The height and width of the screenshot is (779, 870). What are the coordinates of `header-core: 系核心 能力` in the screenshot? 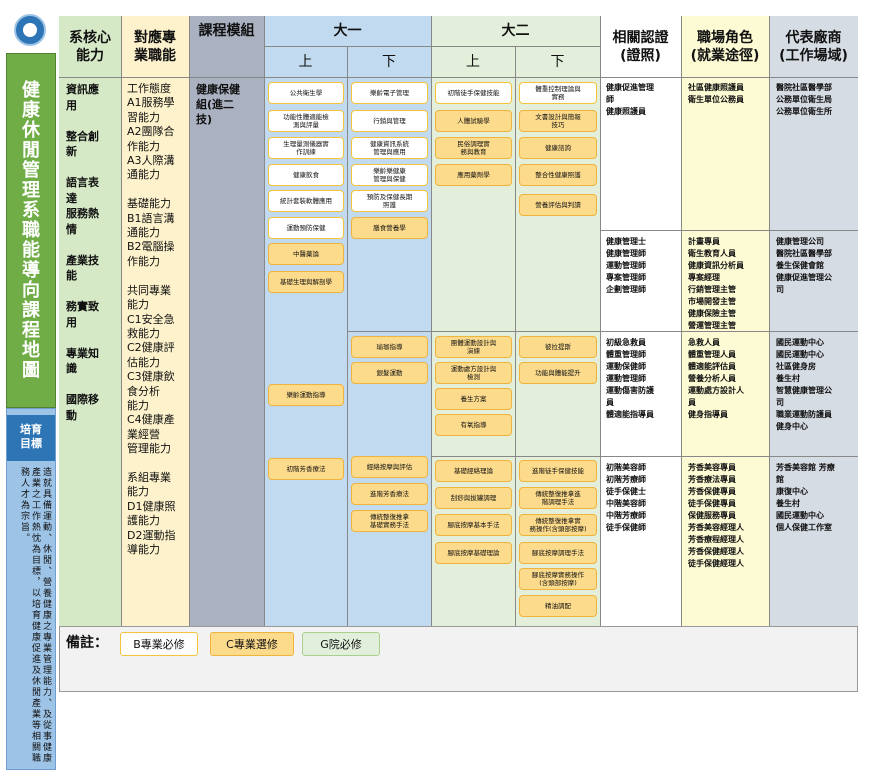 It's located at (90, 46).